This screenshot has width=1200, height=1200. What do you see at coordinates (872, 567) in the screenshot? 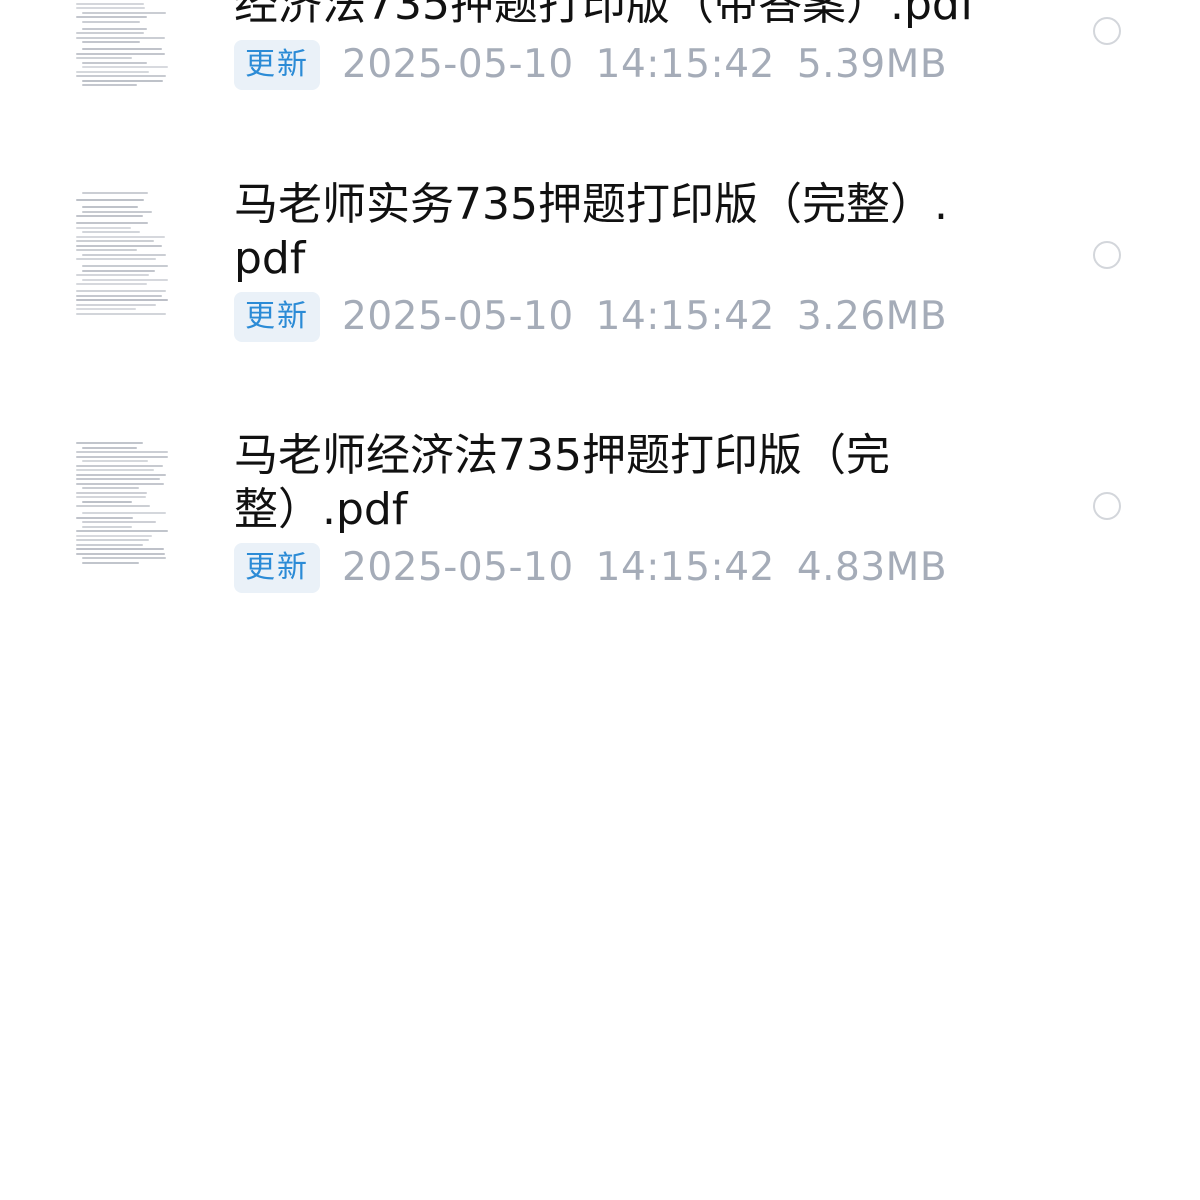
I see `file-size: 4.83MB` at bounding box center [872, 567].